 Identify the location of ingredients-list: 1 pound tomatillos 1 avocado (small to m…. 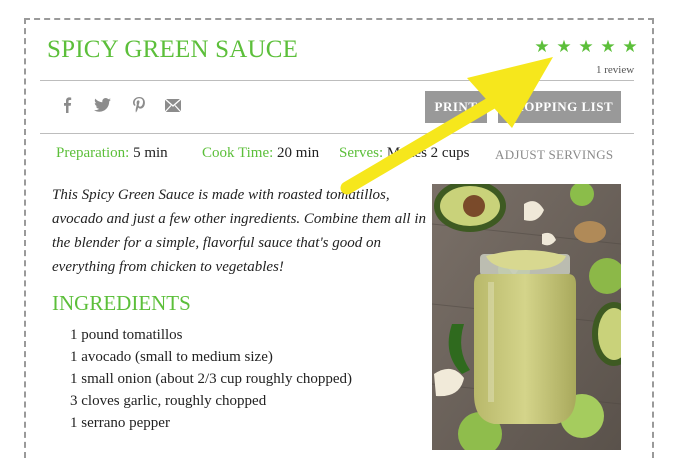
(211, 379).